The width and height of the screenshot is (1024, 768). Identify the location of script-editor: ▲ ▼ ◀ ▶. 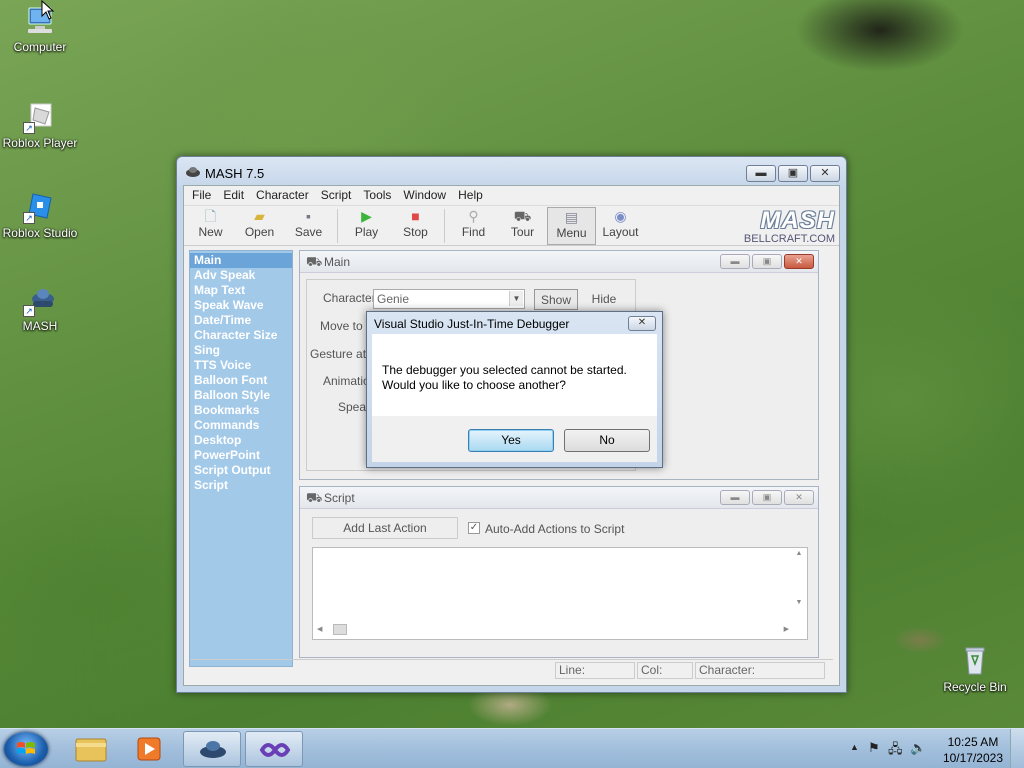
(560, 593).